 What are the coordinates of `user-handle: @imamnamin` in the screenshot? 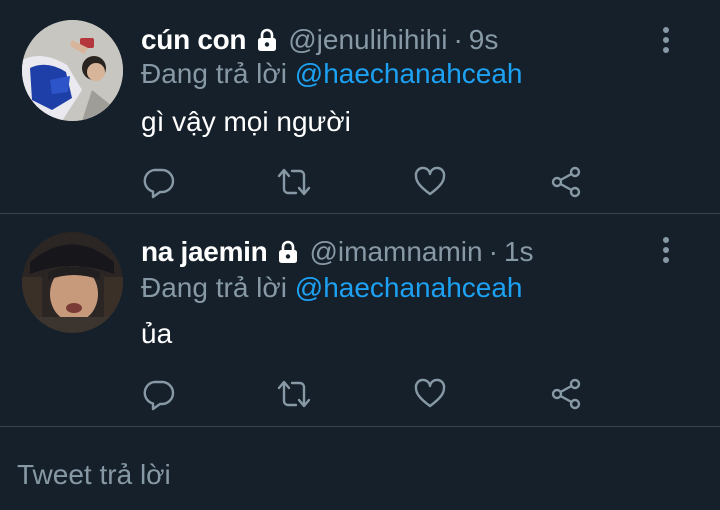 It's located at (395, 252).